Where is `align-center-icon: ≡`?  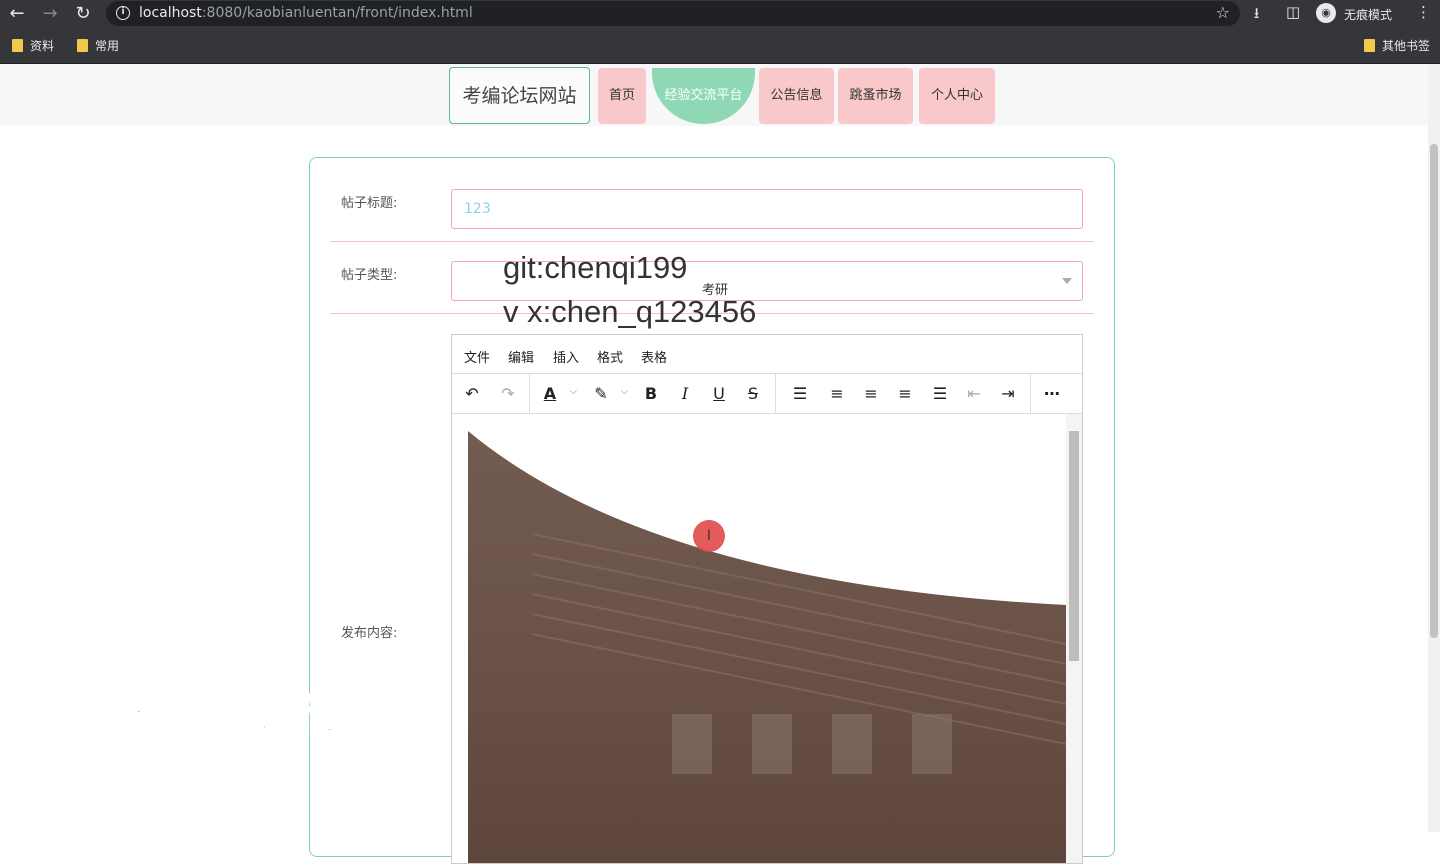
align-center-icon: ≡ is located at coordinates (871, 394).